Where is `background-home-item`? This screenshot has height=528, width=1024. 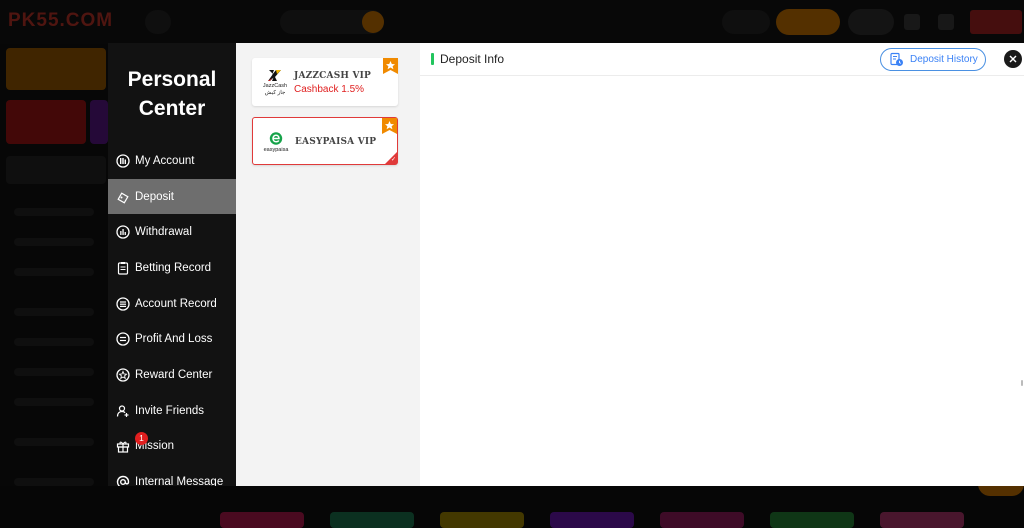 background-home-item is located at coordinates (56, 170).